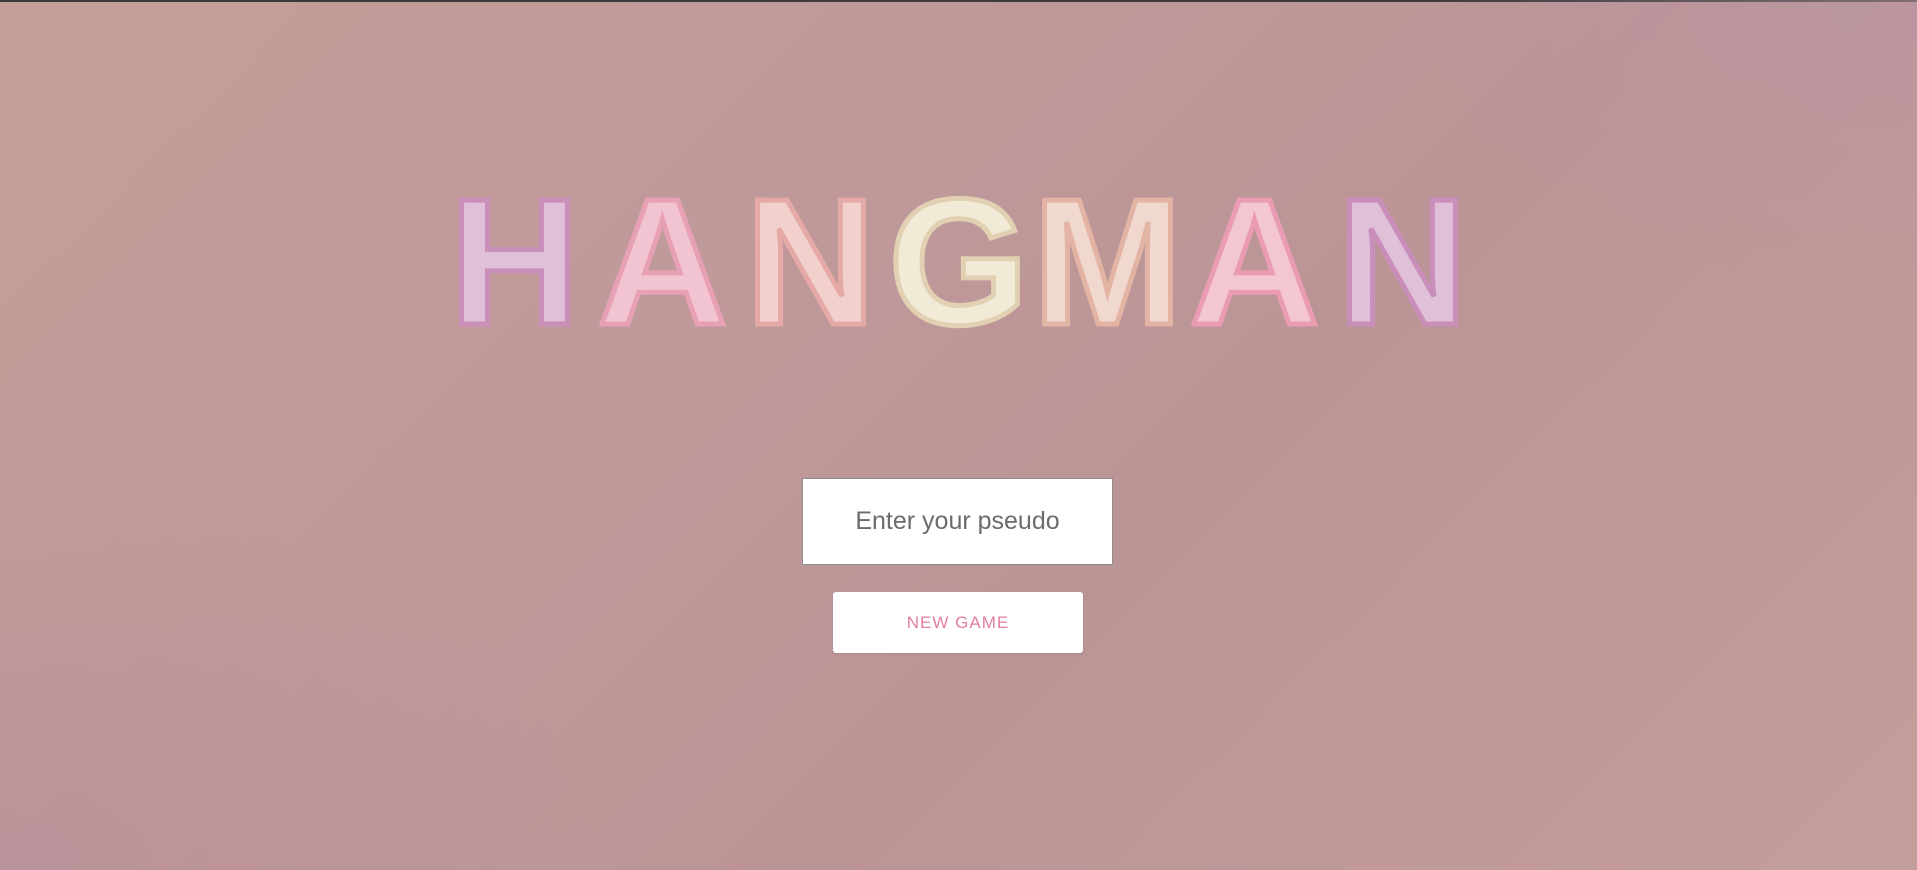  What do you see at coordinates (300, 670) in the screenshot?
I see `background-glow-bottom-left` at bounding box center [300, 670].